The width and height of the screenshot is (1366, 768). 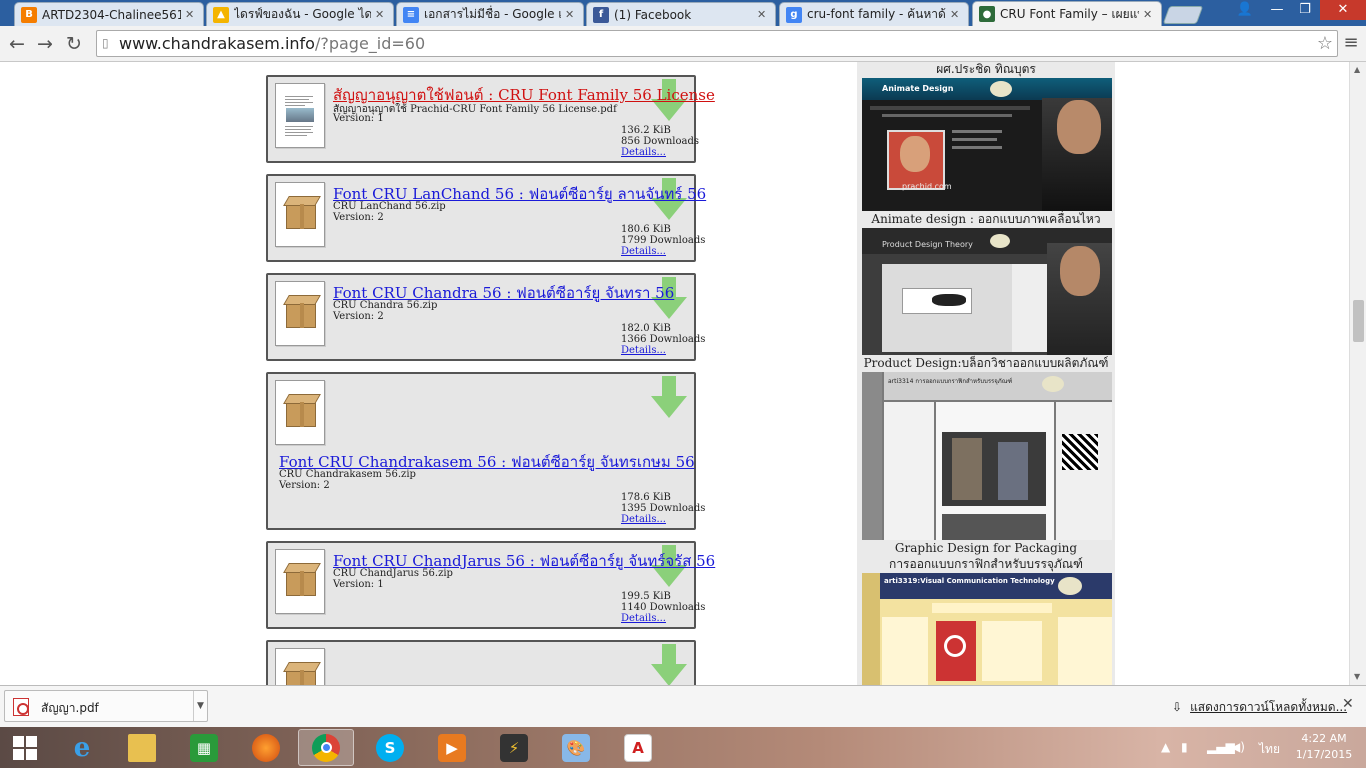 I want to click on packaging-design-banner: arti3314 การออกแบบกราฟิกสำหรับบรรจุภัณฑ์, so click(x=987, y=456).